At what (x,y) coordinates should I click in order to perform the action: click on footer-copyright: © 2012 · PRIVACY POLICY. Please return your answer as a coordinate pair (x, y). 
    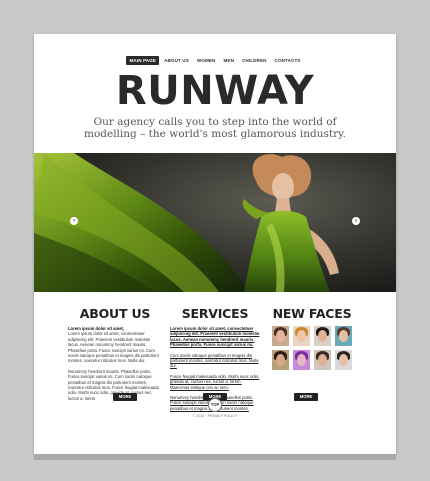
    Looking at the image, I should click on (215, 416).